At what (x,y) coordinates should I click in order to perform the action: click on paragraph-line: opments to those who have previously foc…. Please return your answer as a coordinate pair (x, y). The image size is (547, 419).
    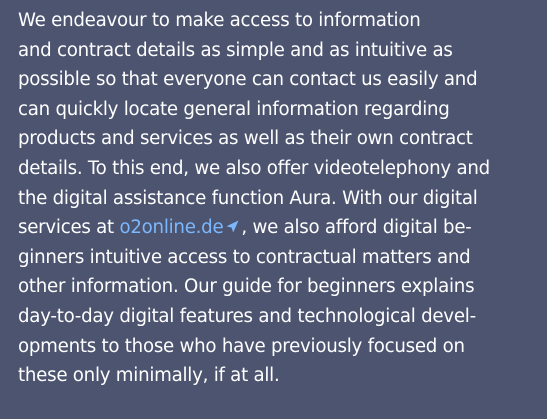
    Looking at the image, I should click on (241, 346).